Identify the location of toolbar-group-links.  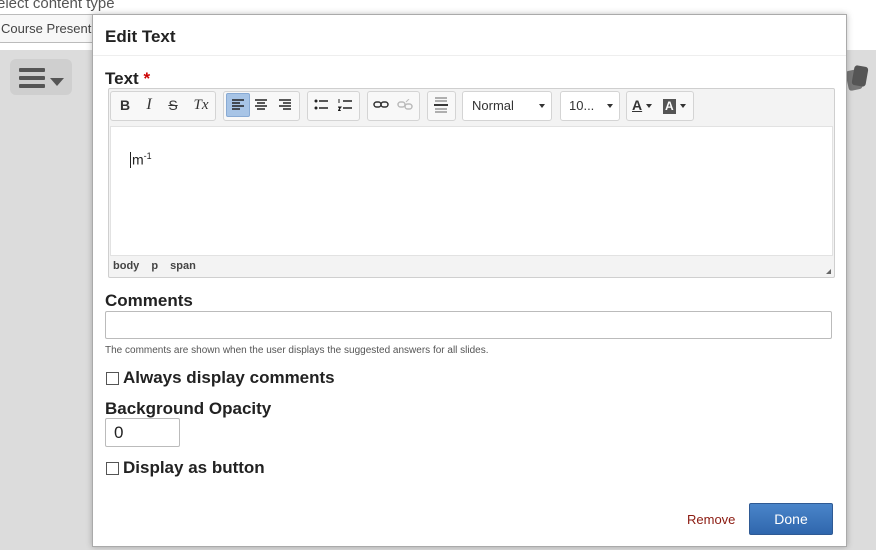
(393, 106).